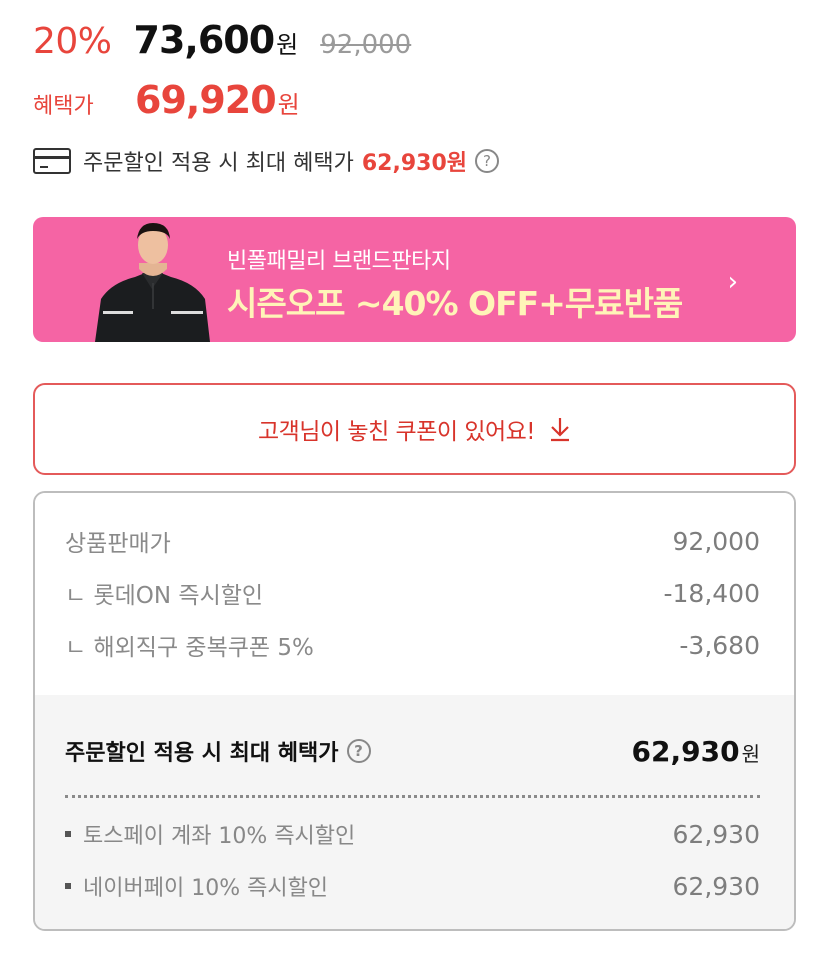  Describe the element at coordinates (414, 279) in the screenshot. I see `promo-banner: 빈폴패밀리 브랜드판타지 시즌오프 ~40% OFF+무료반품 ›` at that location.